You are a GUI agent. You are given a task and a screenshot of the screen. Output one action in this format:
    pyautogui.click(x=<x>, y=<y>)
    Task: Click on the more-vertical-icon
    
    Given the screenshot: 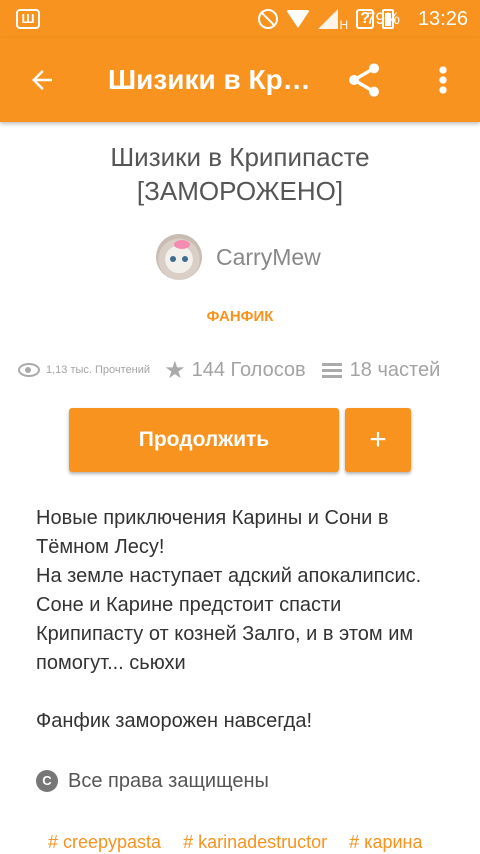 What is the action you would take?
    pyautogui.click(x=443, y=80)
    